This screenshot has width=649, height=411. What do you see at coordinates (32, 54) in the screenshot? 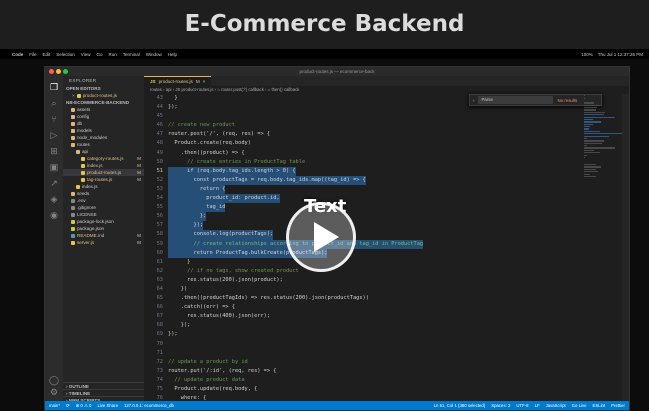
I see `mac-menu-item: File` at bounding box center [32, 54].